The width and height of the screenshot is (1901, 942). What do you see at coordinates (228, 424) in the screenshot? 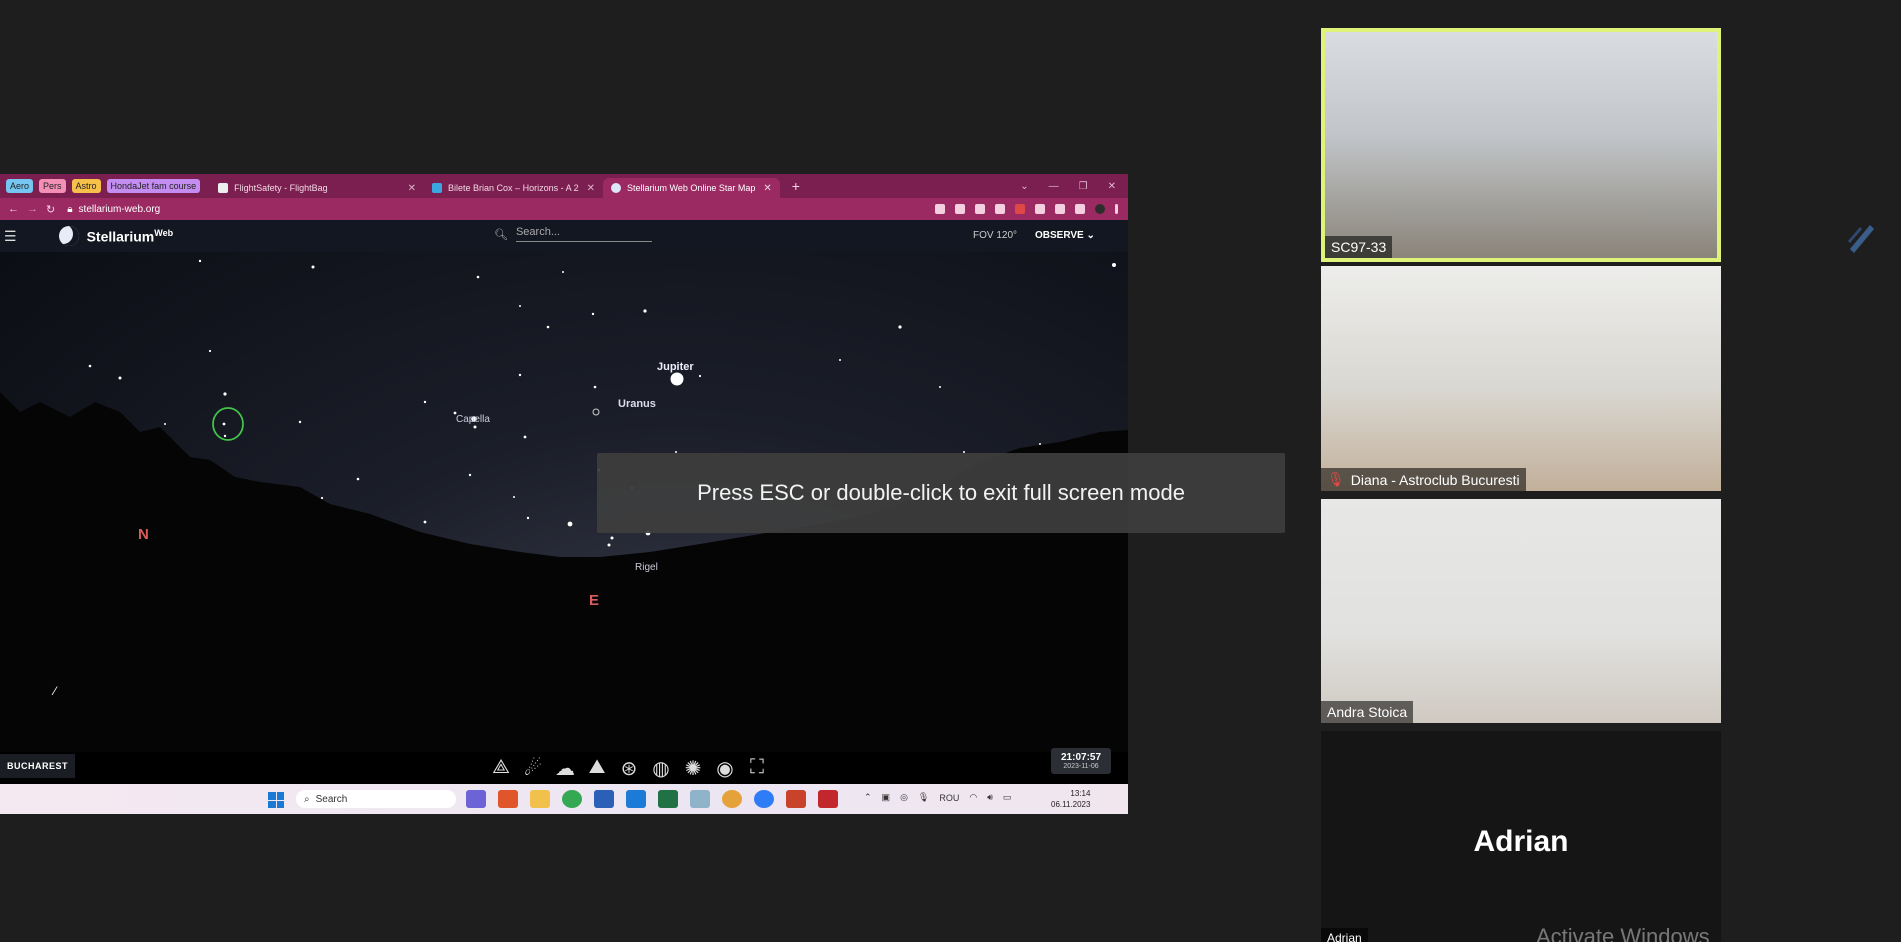
I see `green-annotation-circle` at bounding box center [228, 424].